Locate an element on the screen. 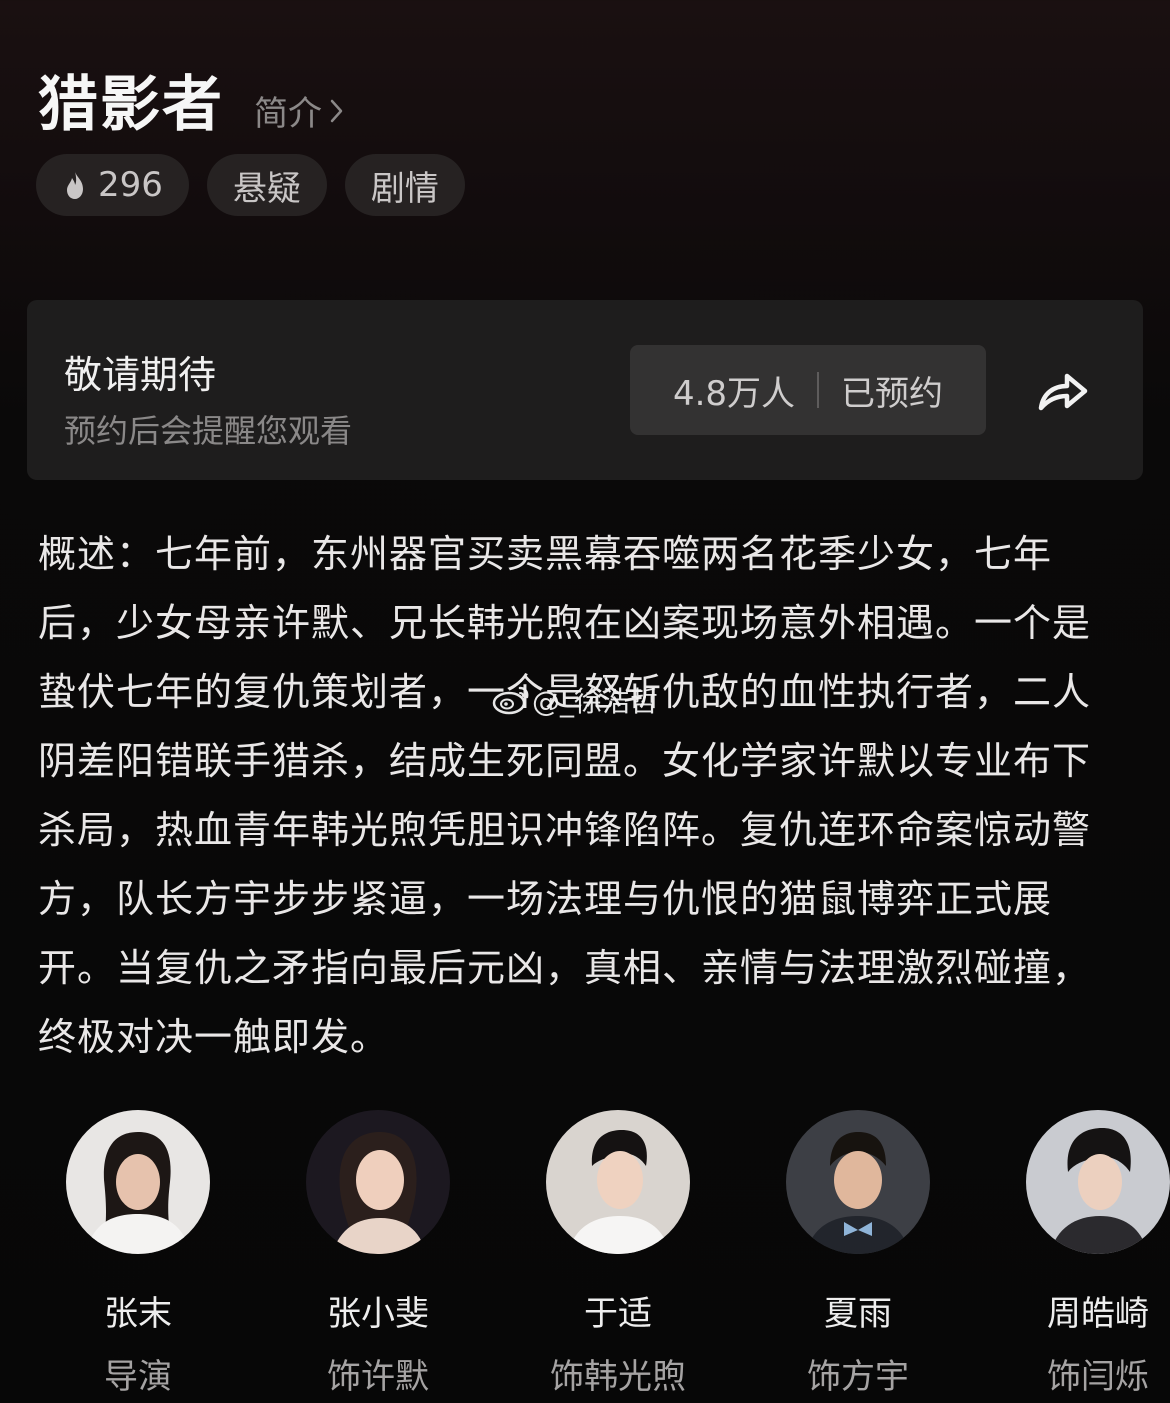  intro-label: 简介 is located at coordinates (288, 114).